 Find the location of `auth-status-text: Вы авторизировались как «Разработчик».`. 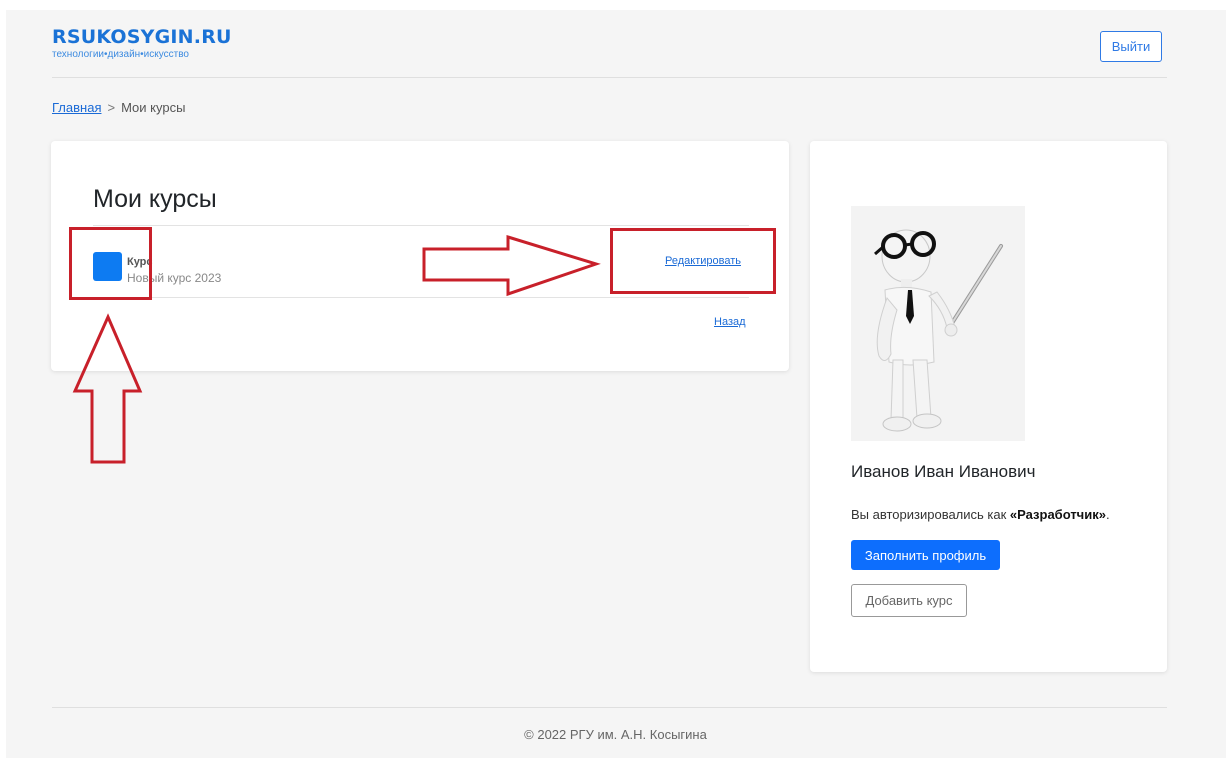

auth-status-text: Вы авторизировались как «Разработчик». is located at coordinates (980, 514).